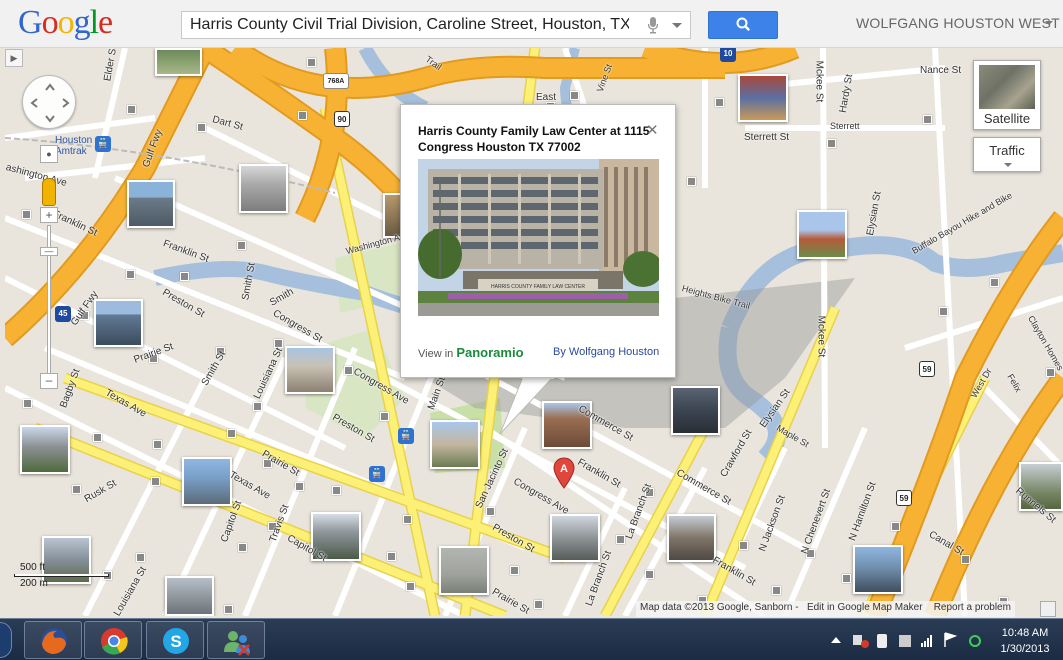 The image size is (1063, 660). What do you see at coordinates (1008, 165) in the screenshot?
I see `traffic-dropdown-icon` at bounding box center [1008, 165].